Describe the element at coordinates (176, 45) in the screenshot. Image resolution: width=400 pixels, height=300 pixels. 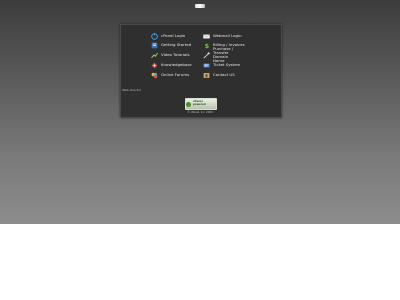
I see `getting-started-label: Getting Started` at that location.